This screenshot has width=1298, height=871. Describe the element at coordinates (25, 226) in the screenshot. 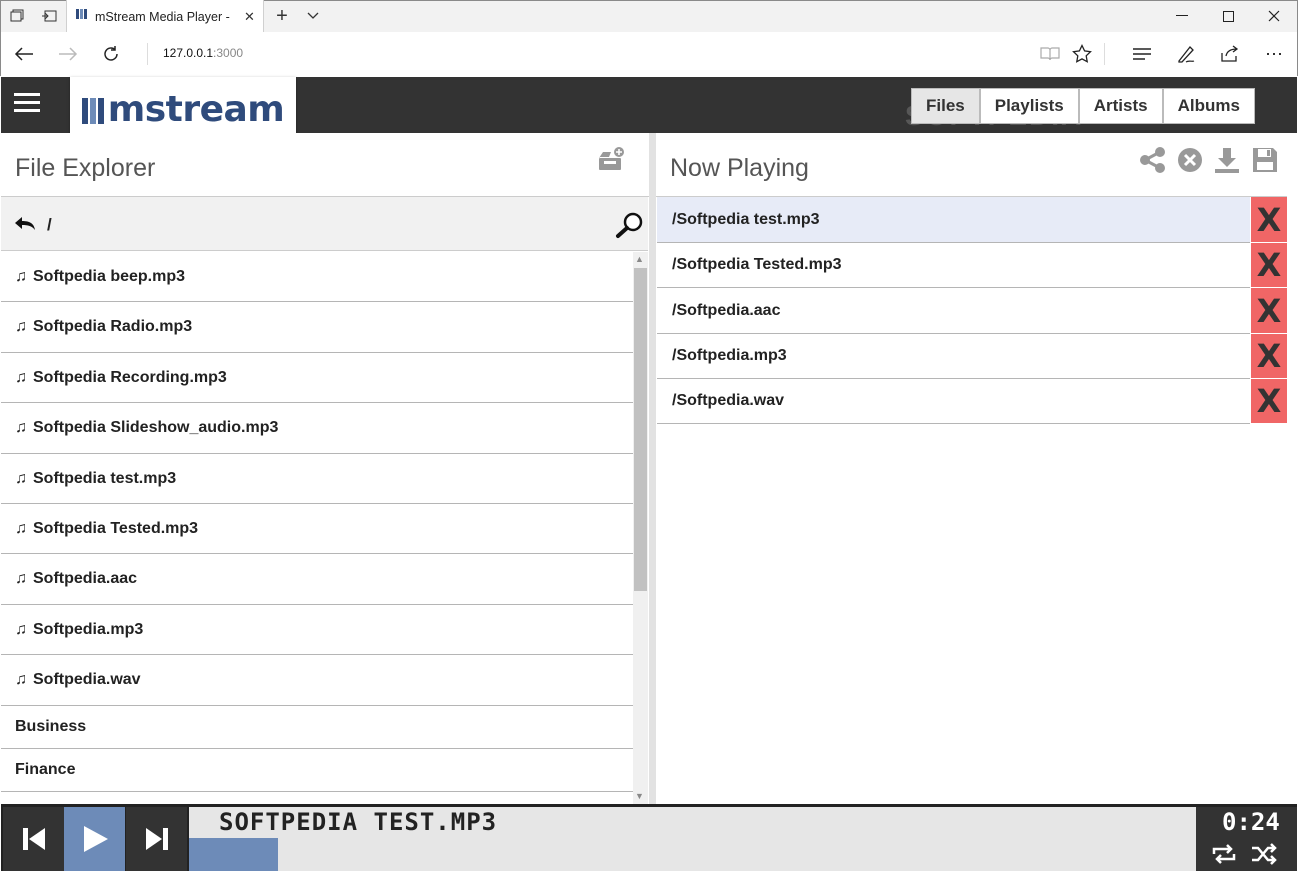

I see `back-directory-icon` at that location.